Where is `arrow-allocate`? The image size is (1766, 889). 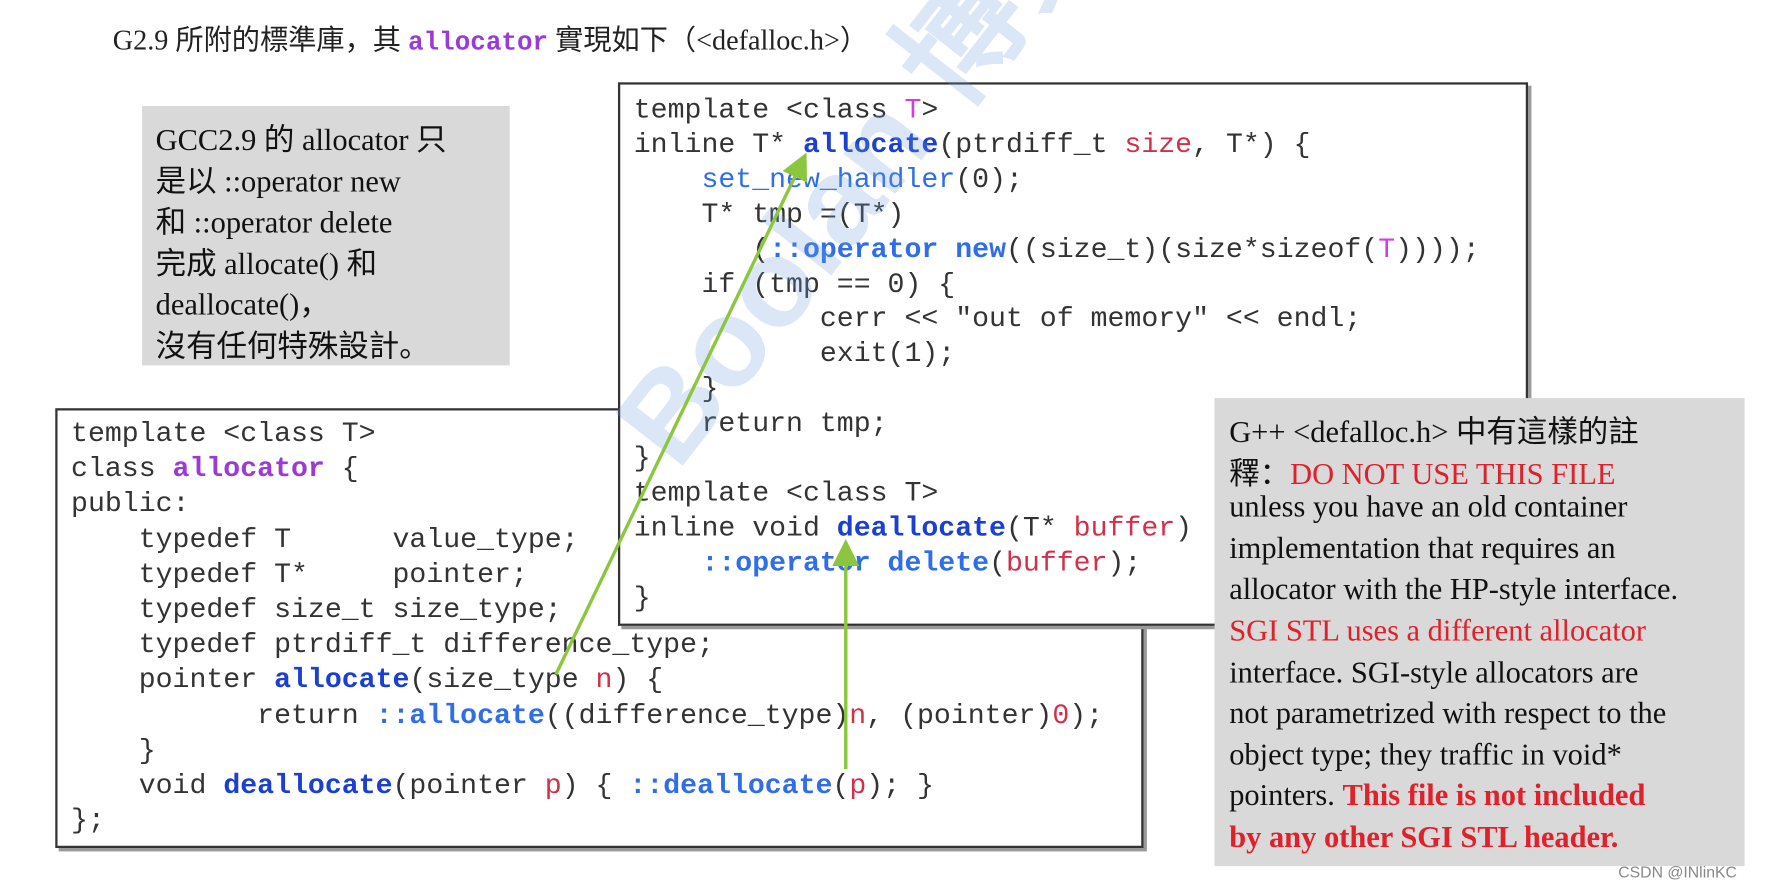
arrow-allocate is located at coordinates (681, 414).